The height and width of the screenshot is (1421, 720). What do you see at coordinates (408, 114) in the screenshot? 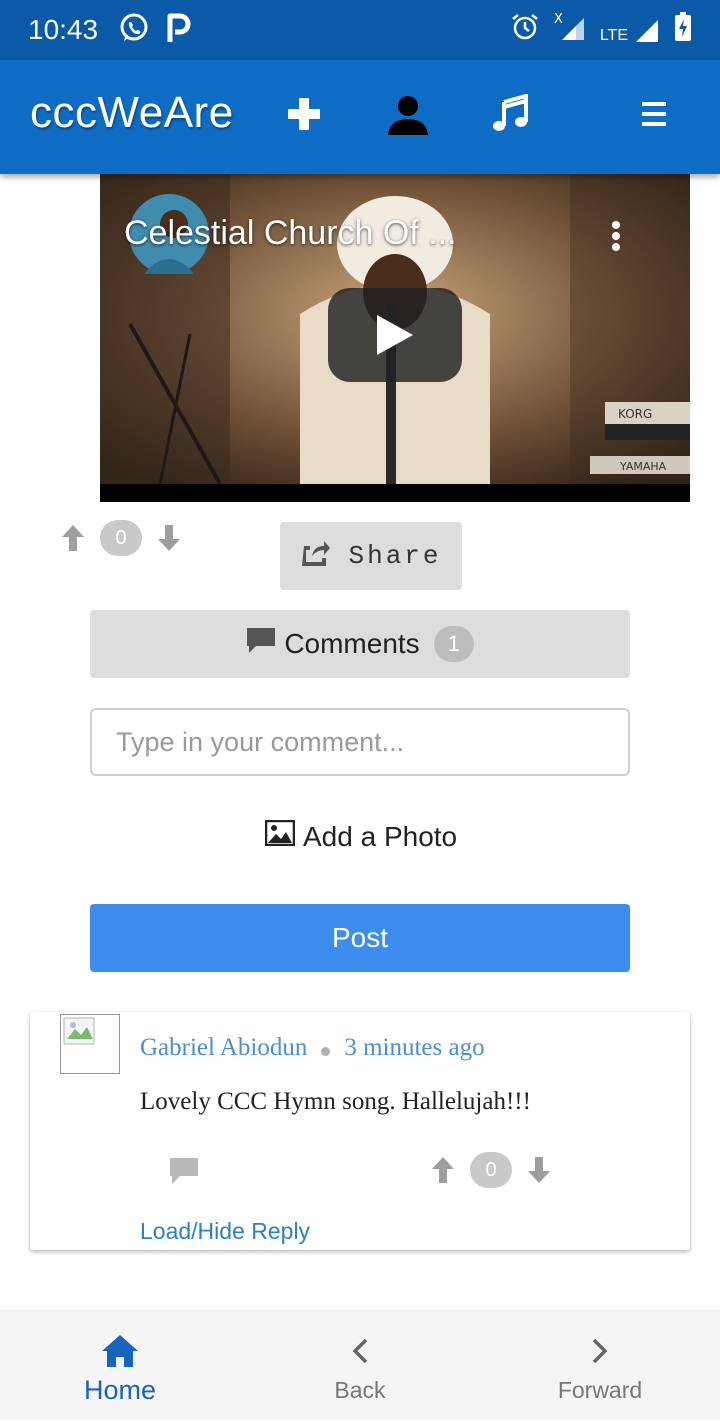
I see `user-icon` at bounding box center [408, 114].